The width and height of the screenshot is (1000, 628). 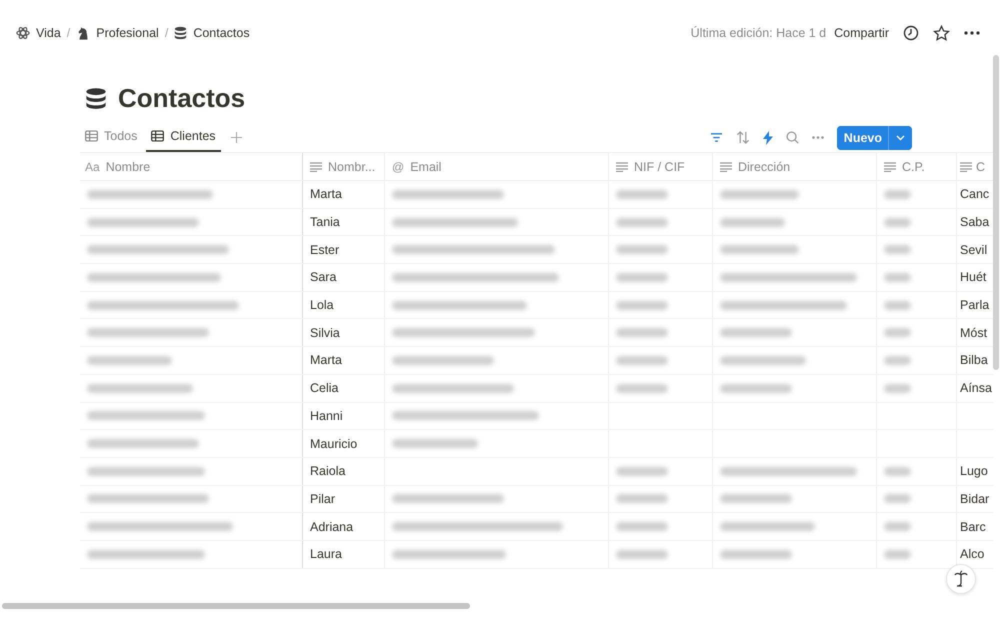 I want to click on add-view-icon, so click(x=236, y=137).